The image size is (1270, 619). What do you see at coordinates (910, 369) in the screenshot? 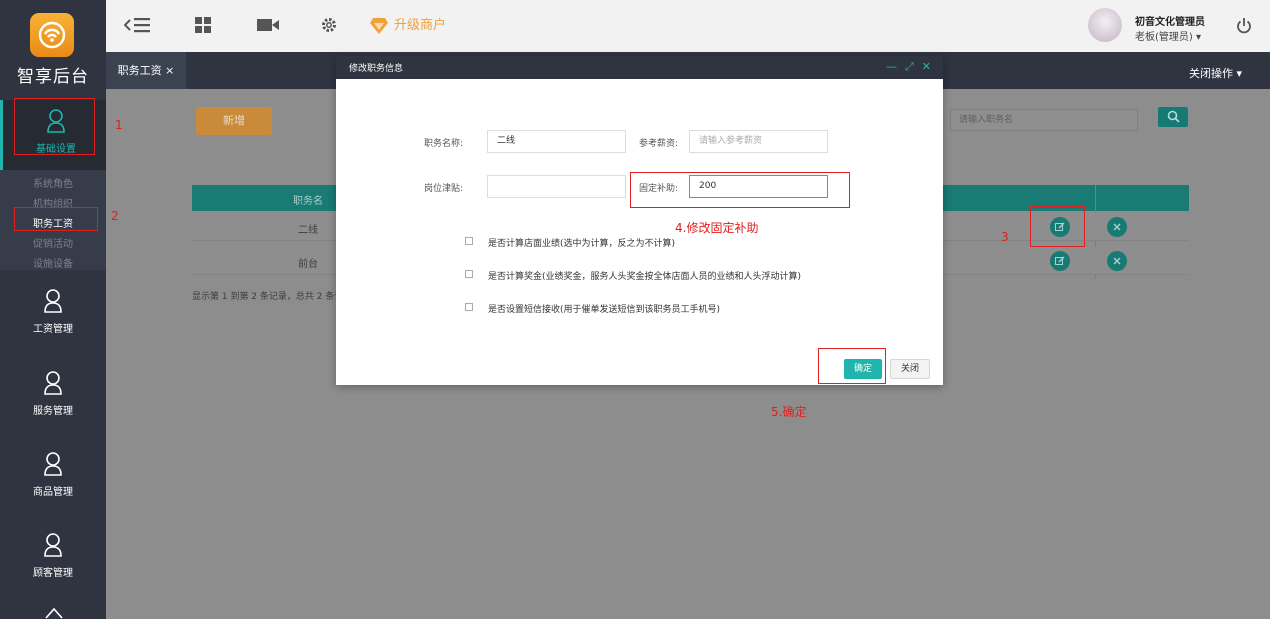
I see `close-button: 关闭` at bounding box center [910, 369].